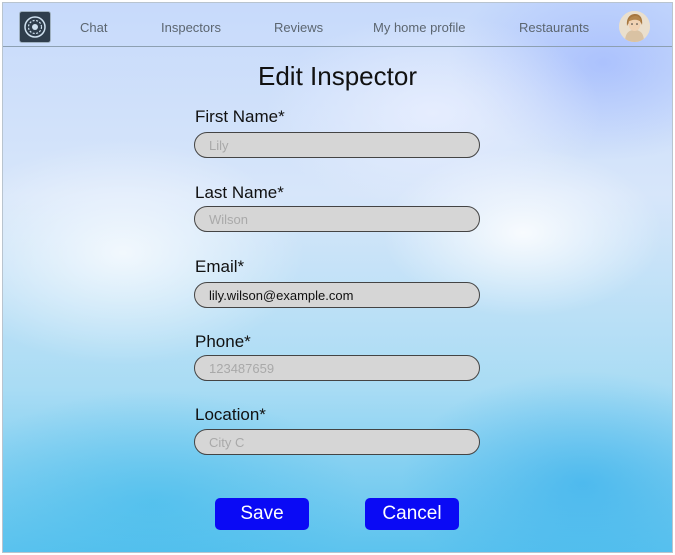 The height and width of the screenshot is (555, 675). Describe the element at coordinates (337, 76) in the screenshot. I see `page-title: Edit Inspector` at that location.